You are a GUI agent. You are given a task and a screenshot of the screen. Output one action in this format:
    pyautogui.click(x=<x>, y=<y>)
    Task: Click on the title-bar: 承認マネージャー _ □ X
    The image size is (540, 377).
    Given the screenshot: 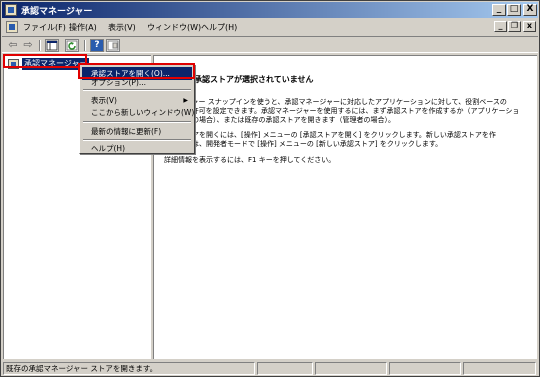 What is the action you would take?
    pyautogui.click(x=270, y=10)
    